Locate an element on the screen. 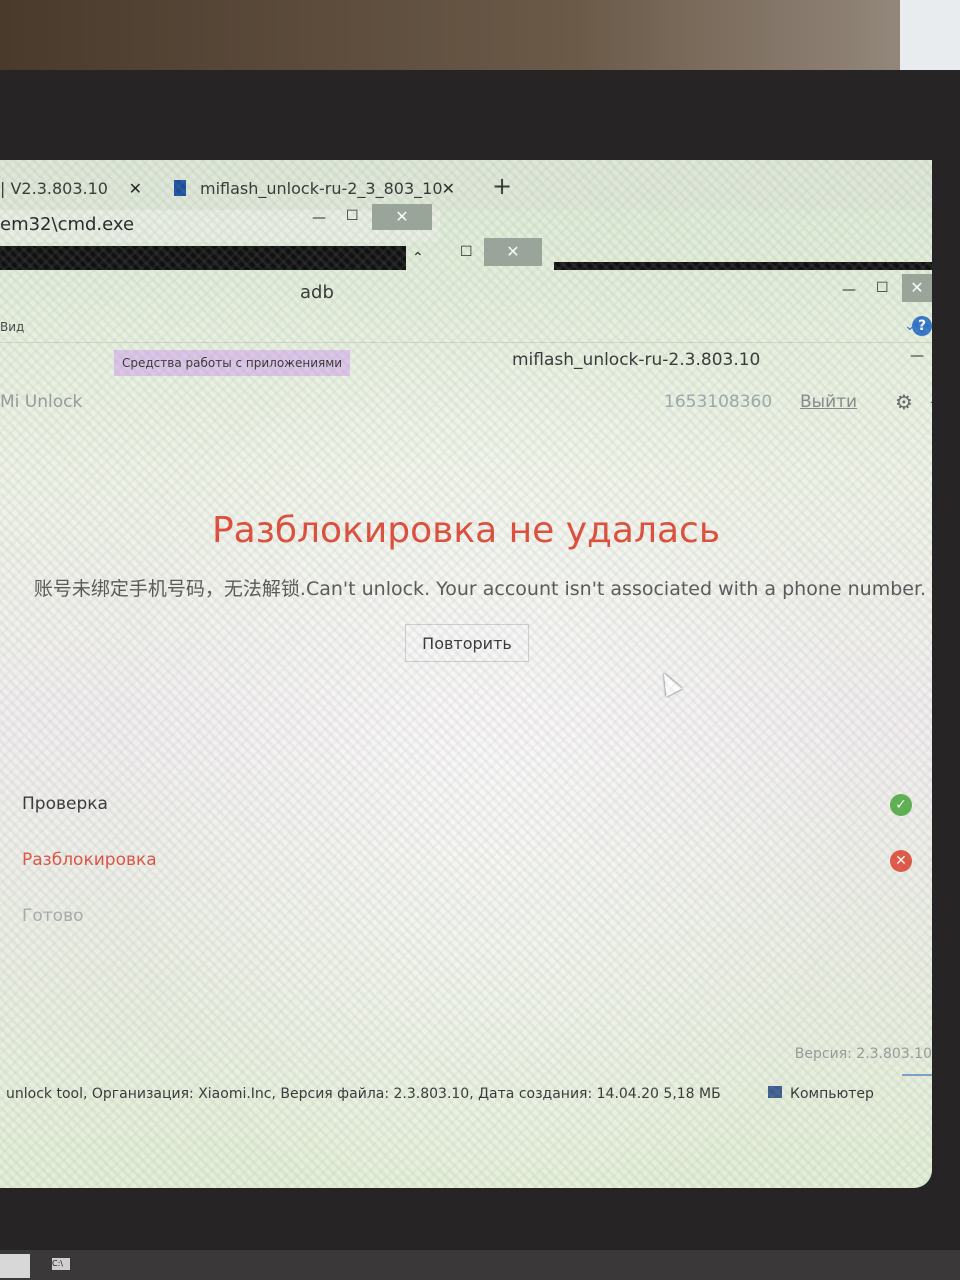 The height and width of the screenshot is (1280, 960). version-underline is located at coordinates (917, 1075).